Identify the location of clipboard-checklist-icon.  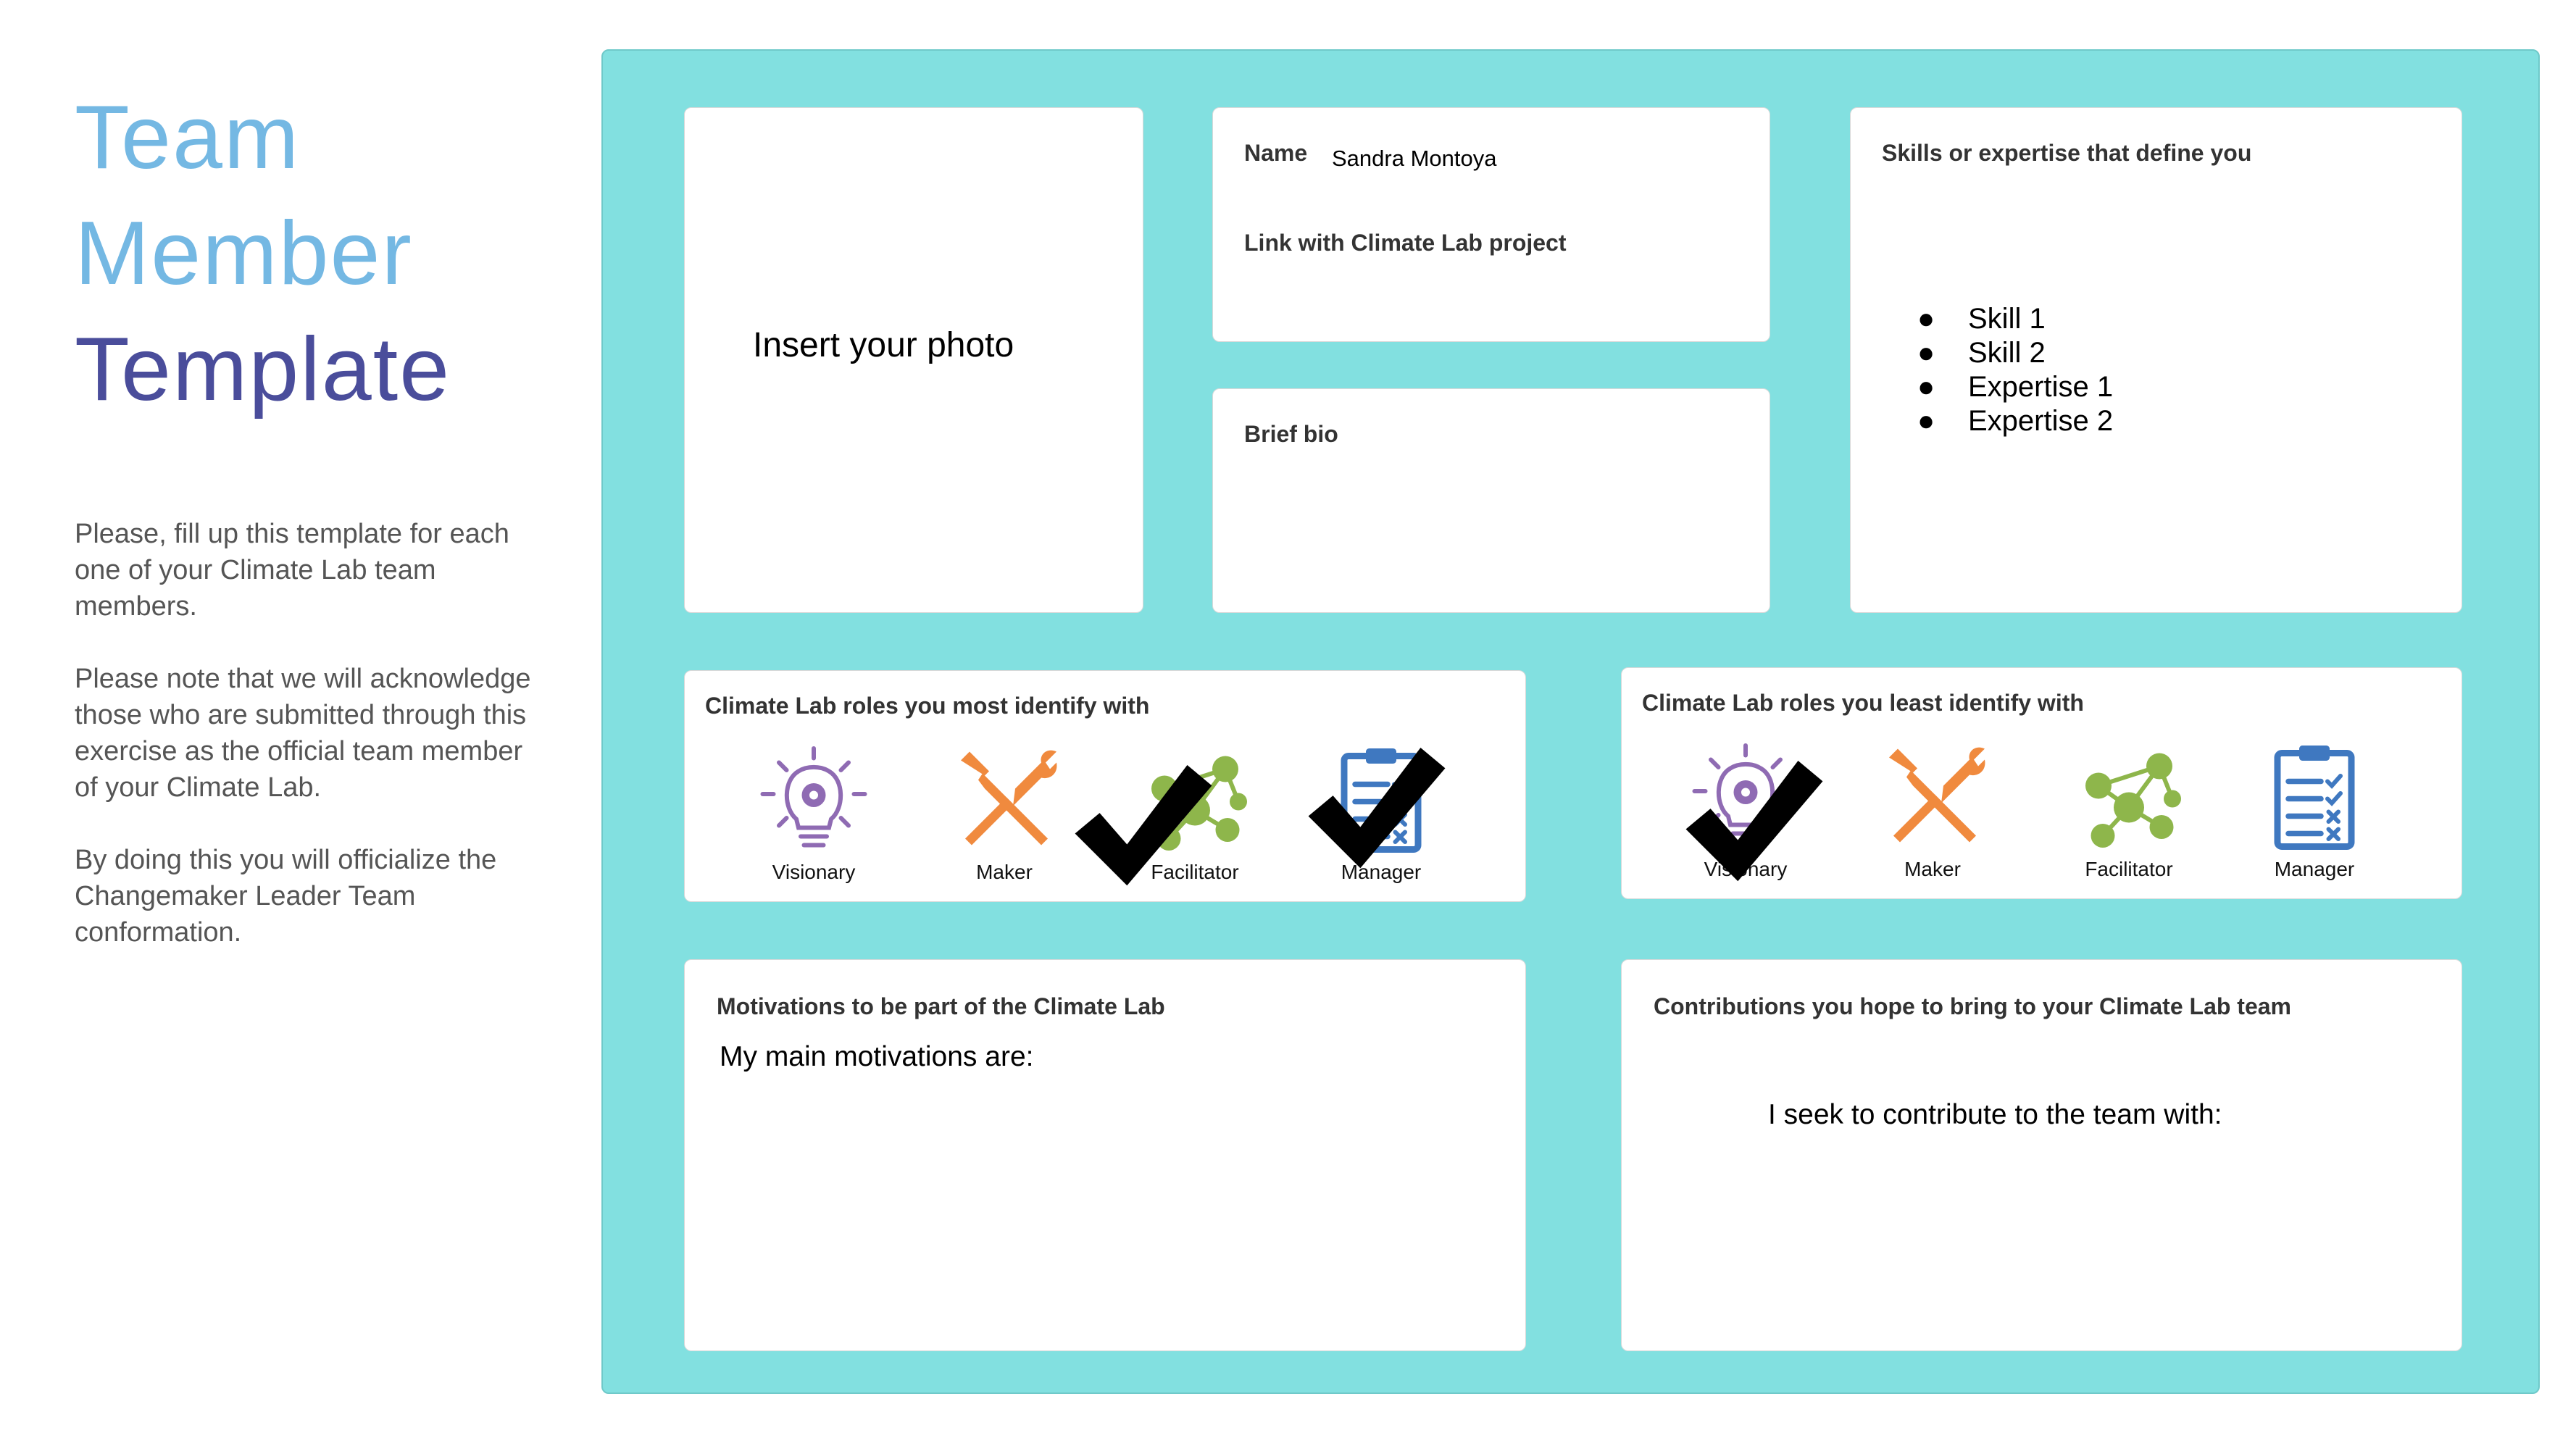
(2314, 798).